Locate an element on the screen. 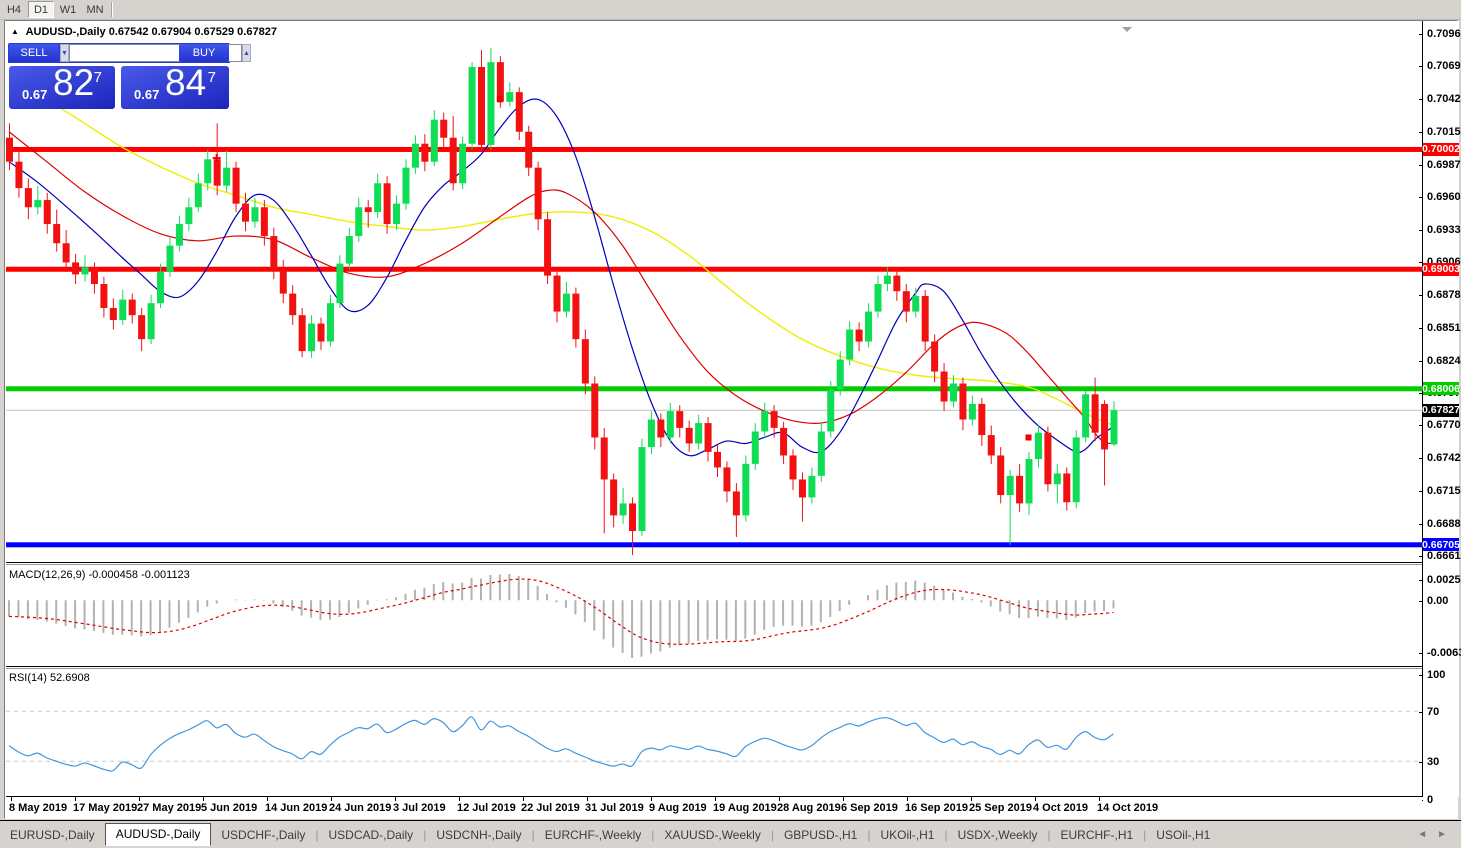 The height and width of the screenshot is (848, 1461). chart-symbol-label: AUDUSD-,Daily is located at coordinates (65, 32).